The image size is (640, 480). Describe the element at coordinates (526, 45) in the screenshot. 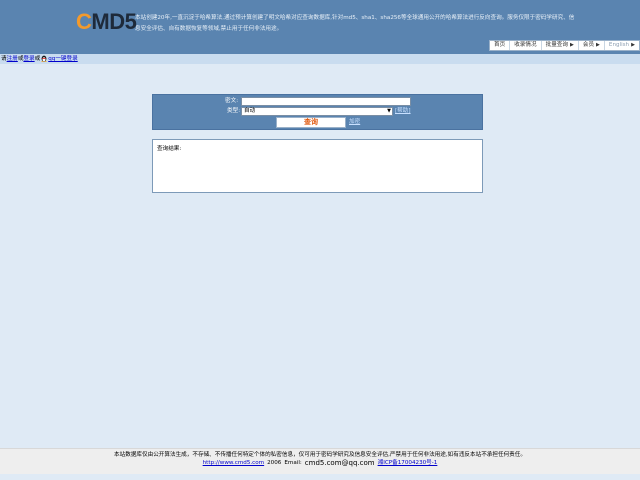

I see `nav-coverage: 收录情况` at that location.